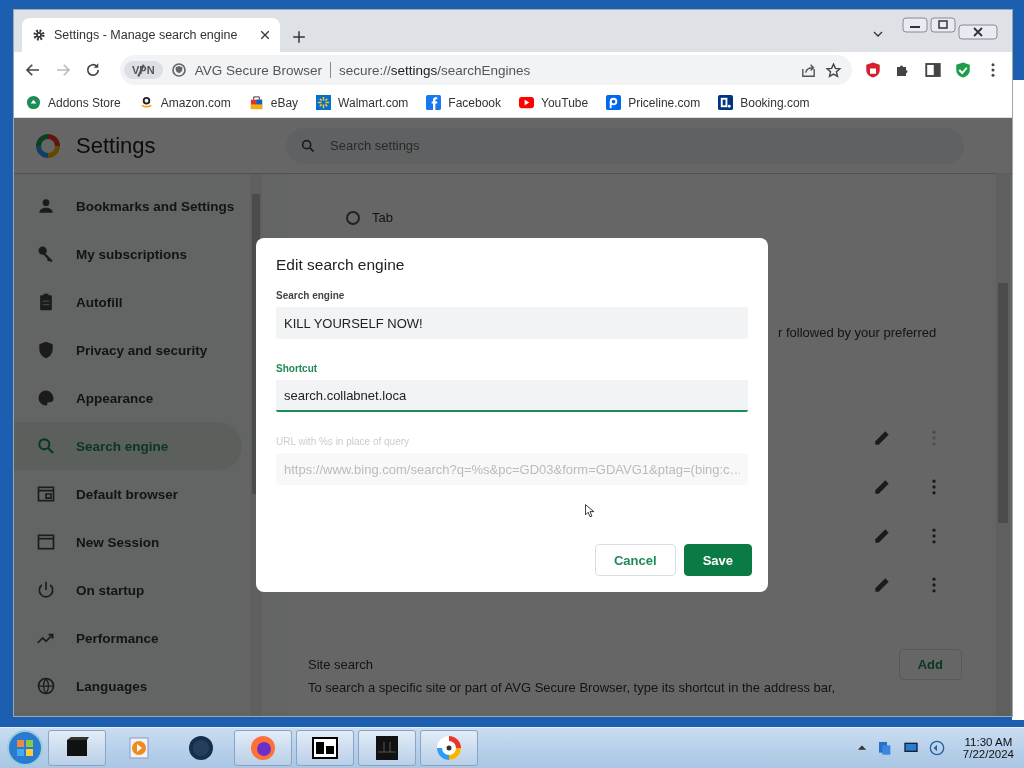 The height and width of the screenshot is (768, 1024). I want to click on terminal-icon, so click(387, 748).